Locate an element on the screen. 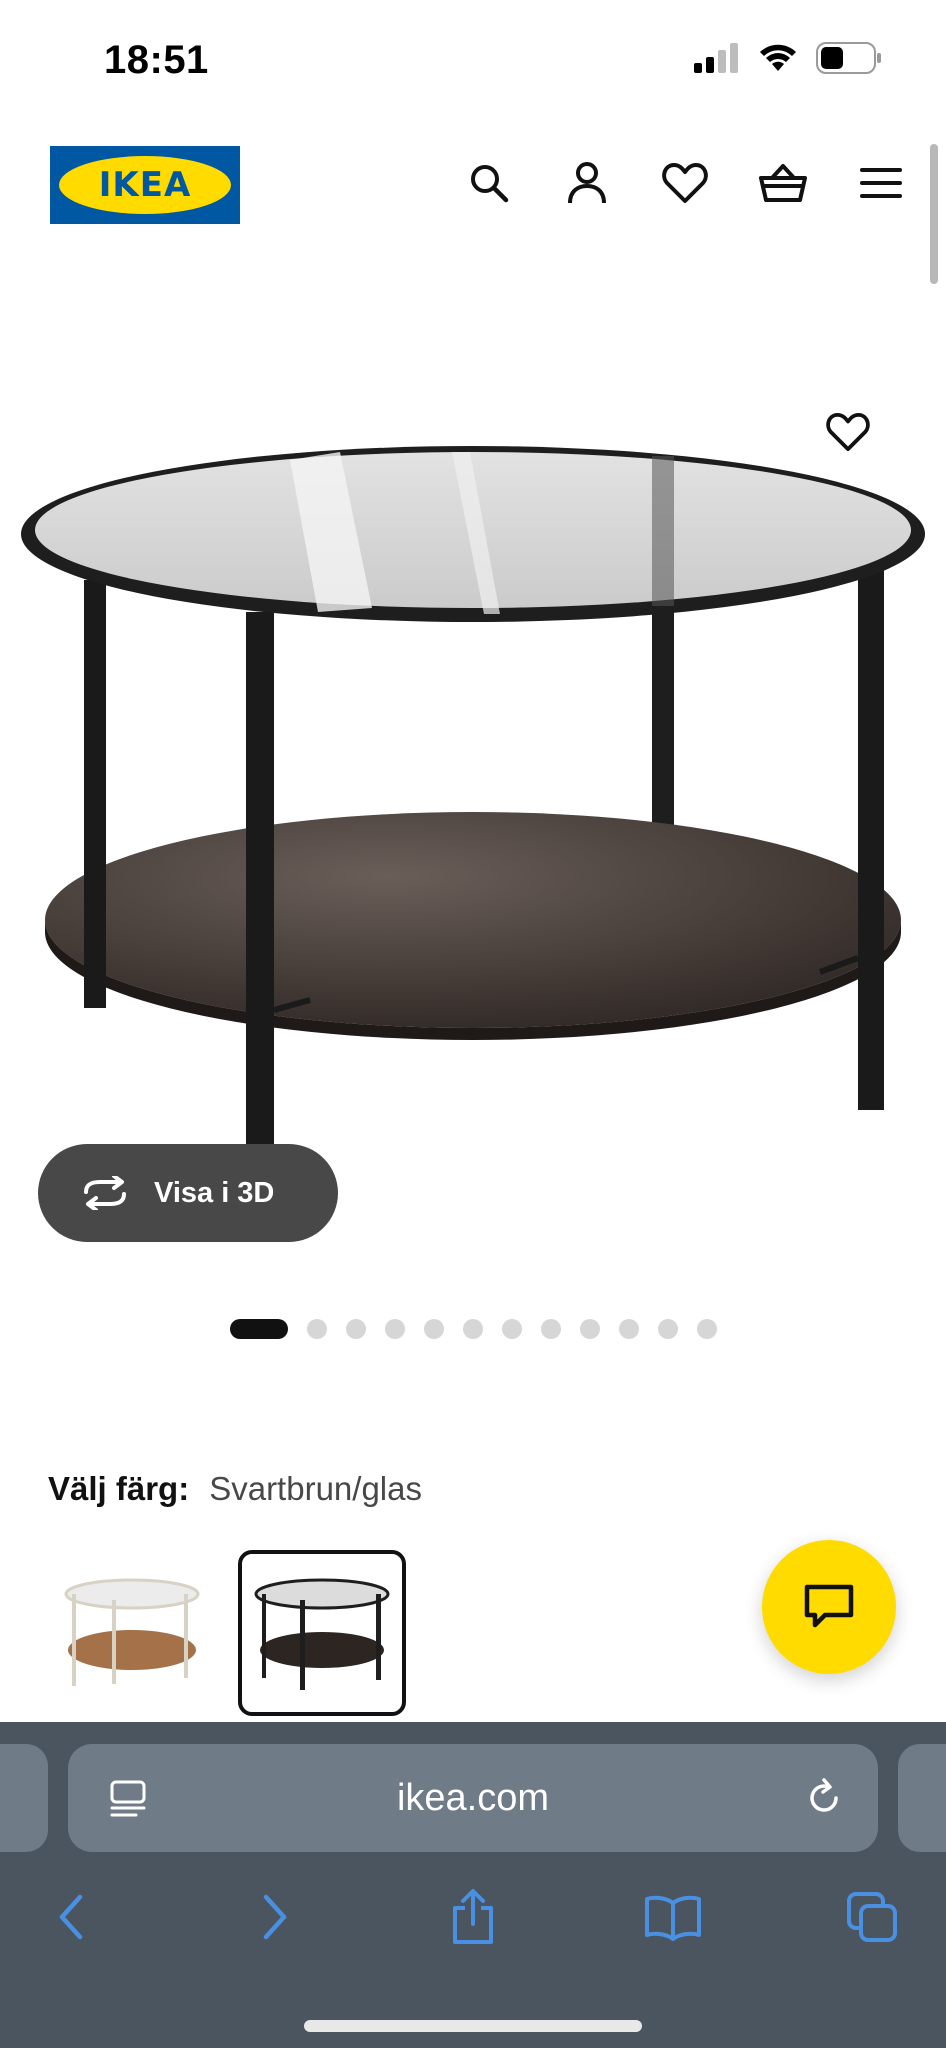  browser-toolbar is located at coordinates (473, 1922).